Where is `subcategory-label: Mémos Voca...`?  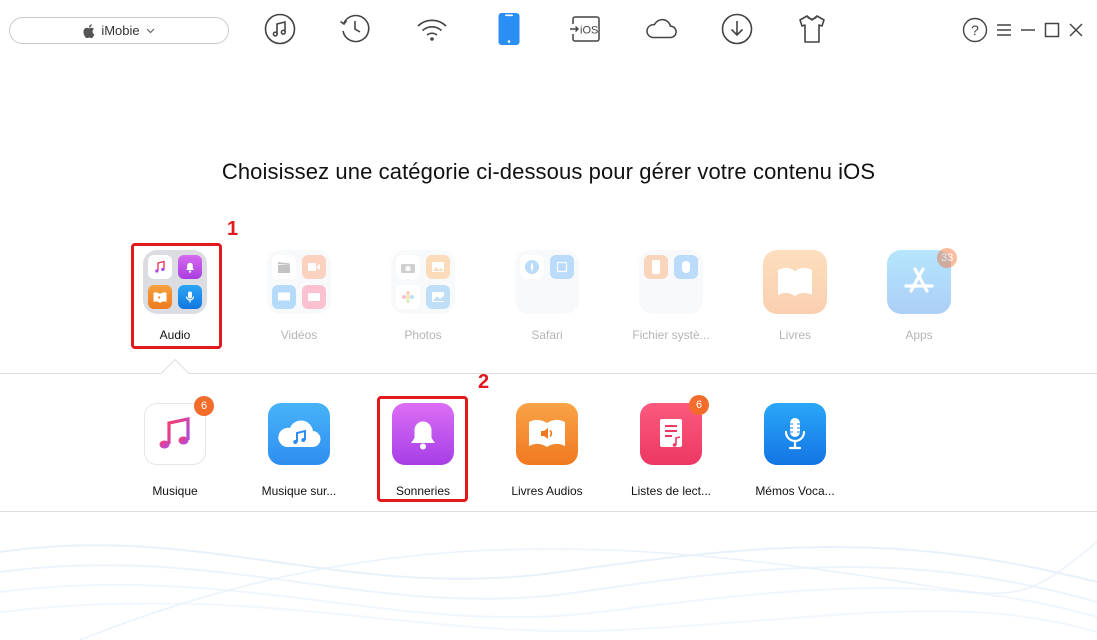 subcategory-label: Mémos Voca... is located at coordinates (795, 491).